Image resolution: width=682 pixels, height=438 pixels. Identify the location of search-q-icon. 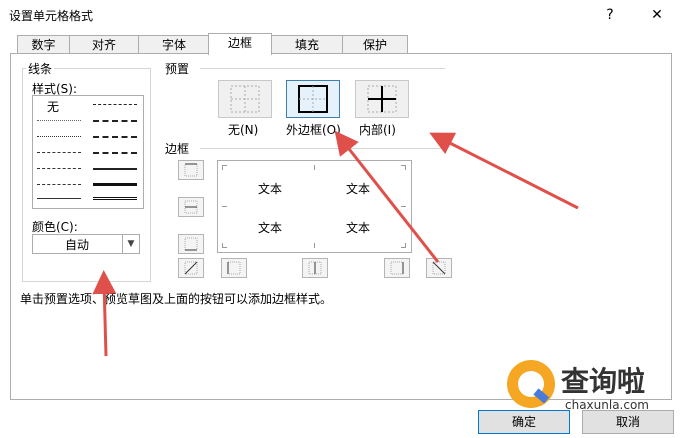
(531, 384).